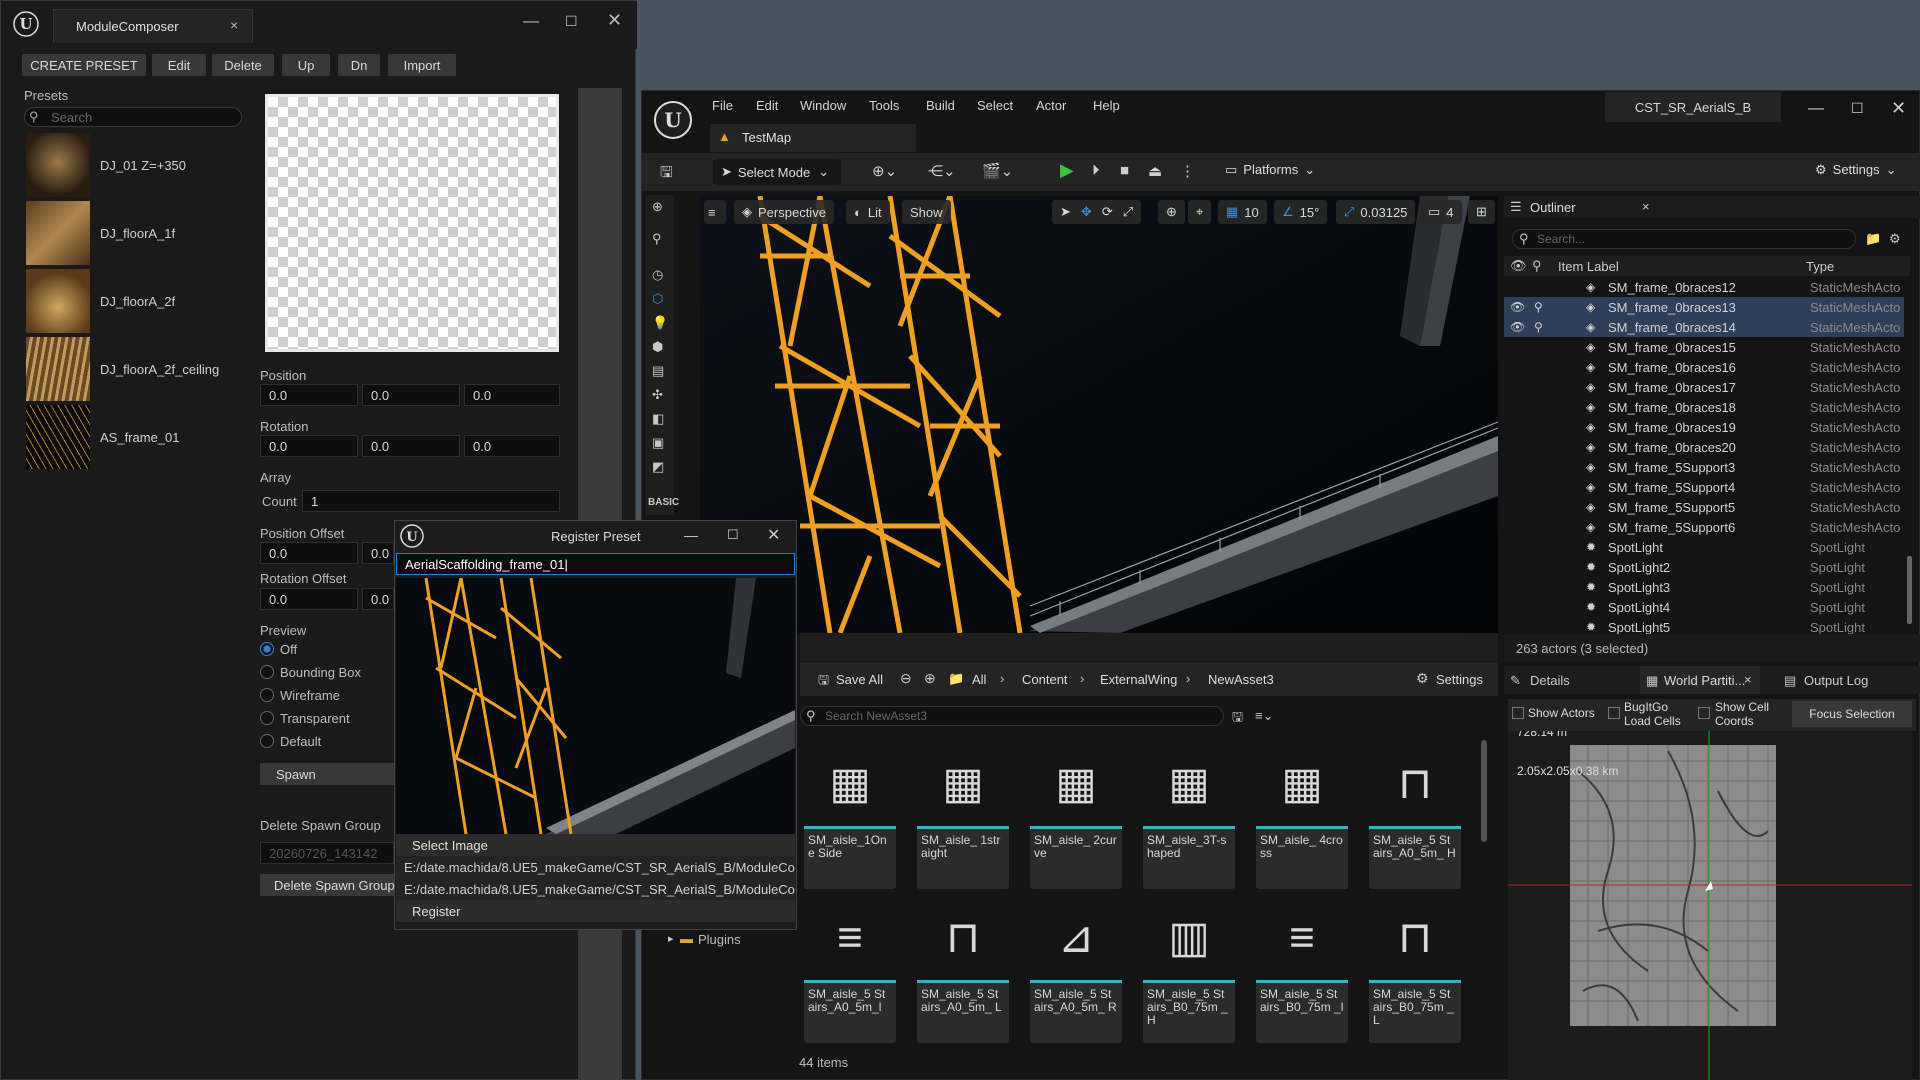  What do you see at coordinates (411, 446) in the screenshot?
I see `rotation-y-field: 0.0` at bounding box center [411, 446].